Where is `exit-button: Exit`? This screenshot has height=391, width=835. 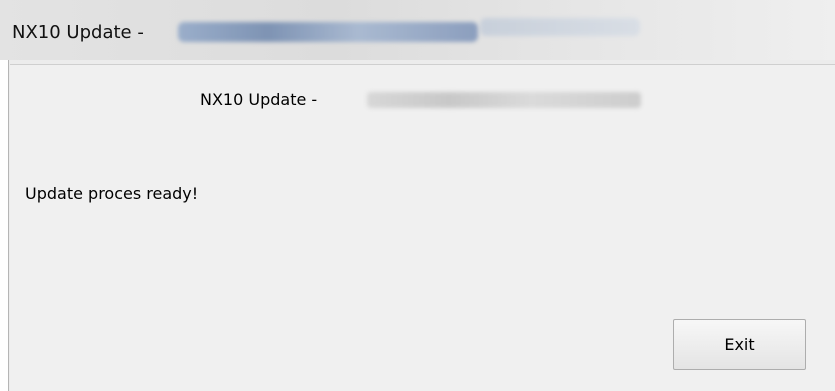 exit-button: Exit is located at coordinates (739, 344).